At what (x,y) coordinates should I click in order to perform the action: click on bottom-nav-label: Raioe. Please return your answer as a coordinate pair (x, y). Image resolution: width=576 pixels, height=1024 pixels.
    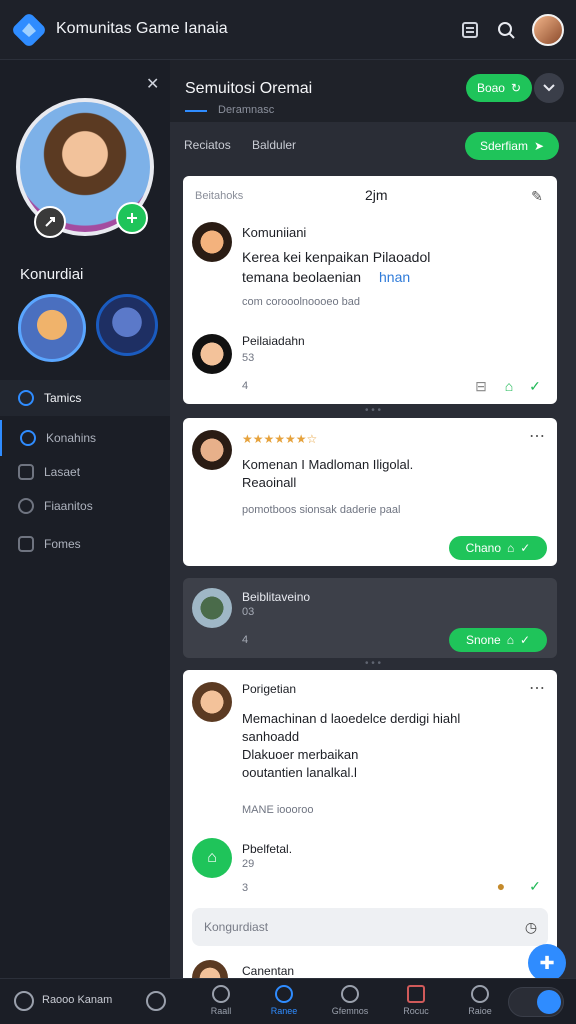
    Looking at the image, I should click on (480, 1011).